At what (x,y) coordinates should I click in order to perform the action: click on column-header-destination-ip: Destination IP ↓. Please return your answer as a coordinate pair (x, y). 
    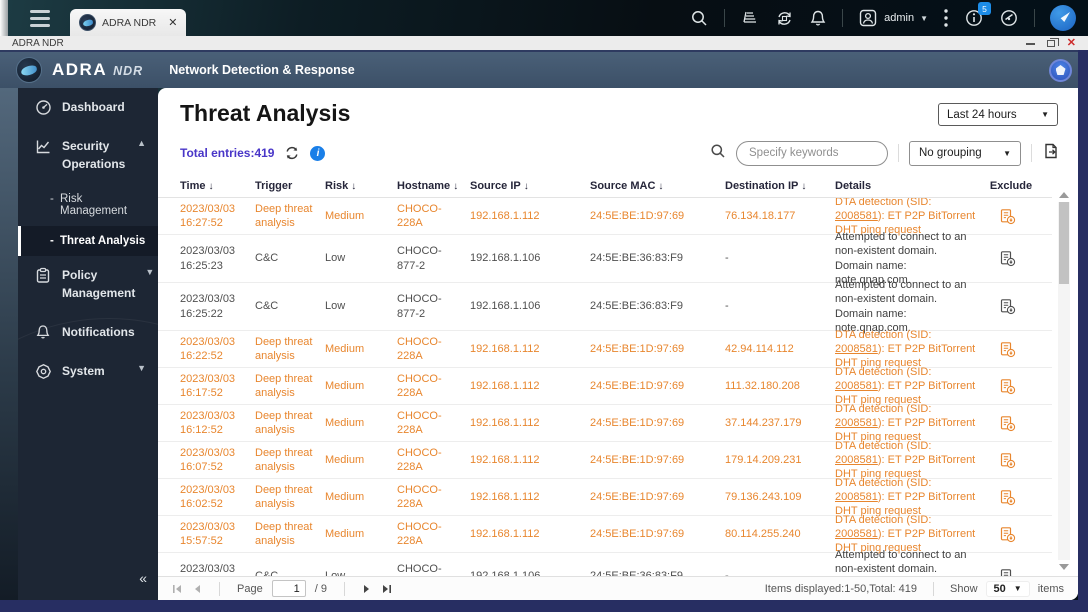
    Looking at the image, I should click on (780, 186).